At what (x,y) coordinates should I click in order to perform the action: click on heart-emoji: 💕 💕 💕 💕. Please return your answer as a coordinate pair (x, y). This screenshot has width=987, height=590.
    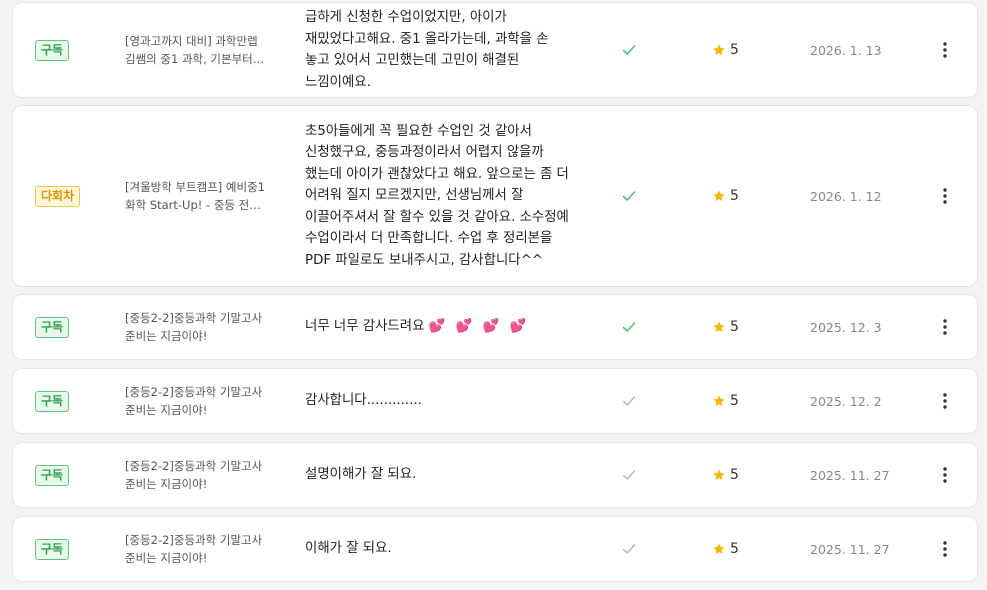
    Looking at the image, I should click on (479, 327).